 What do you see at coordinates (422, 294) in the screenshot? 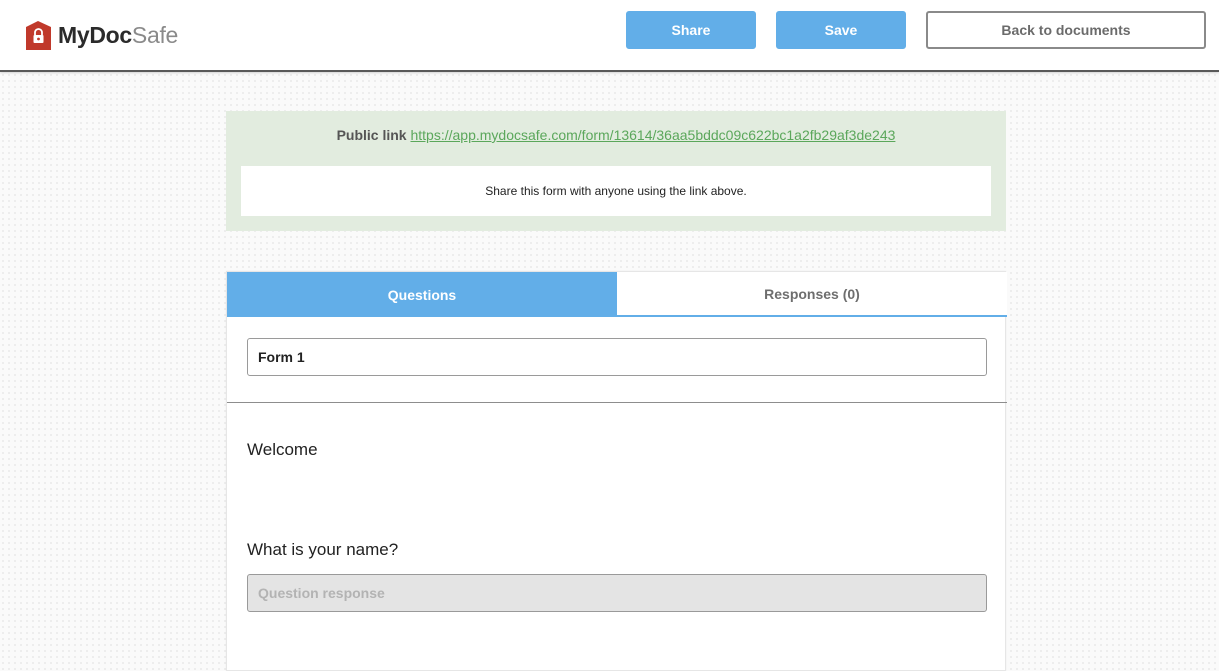
I see `tab-questions: Questions` at bounding box center [422, 294].